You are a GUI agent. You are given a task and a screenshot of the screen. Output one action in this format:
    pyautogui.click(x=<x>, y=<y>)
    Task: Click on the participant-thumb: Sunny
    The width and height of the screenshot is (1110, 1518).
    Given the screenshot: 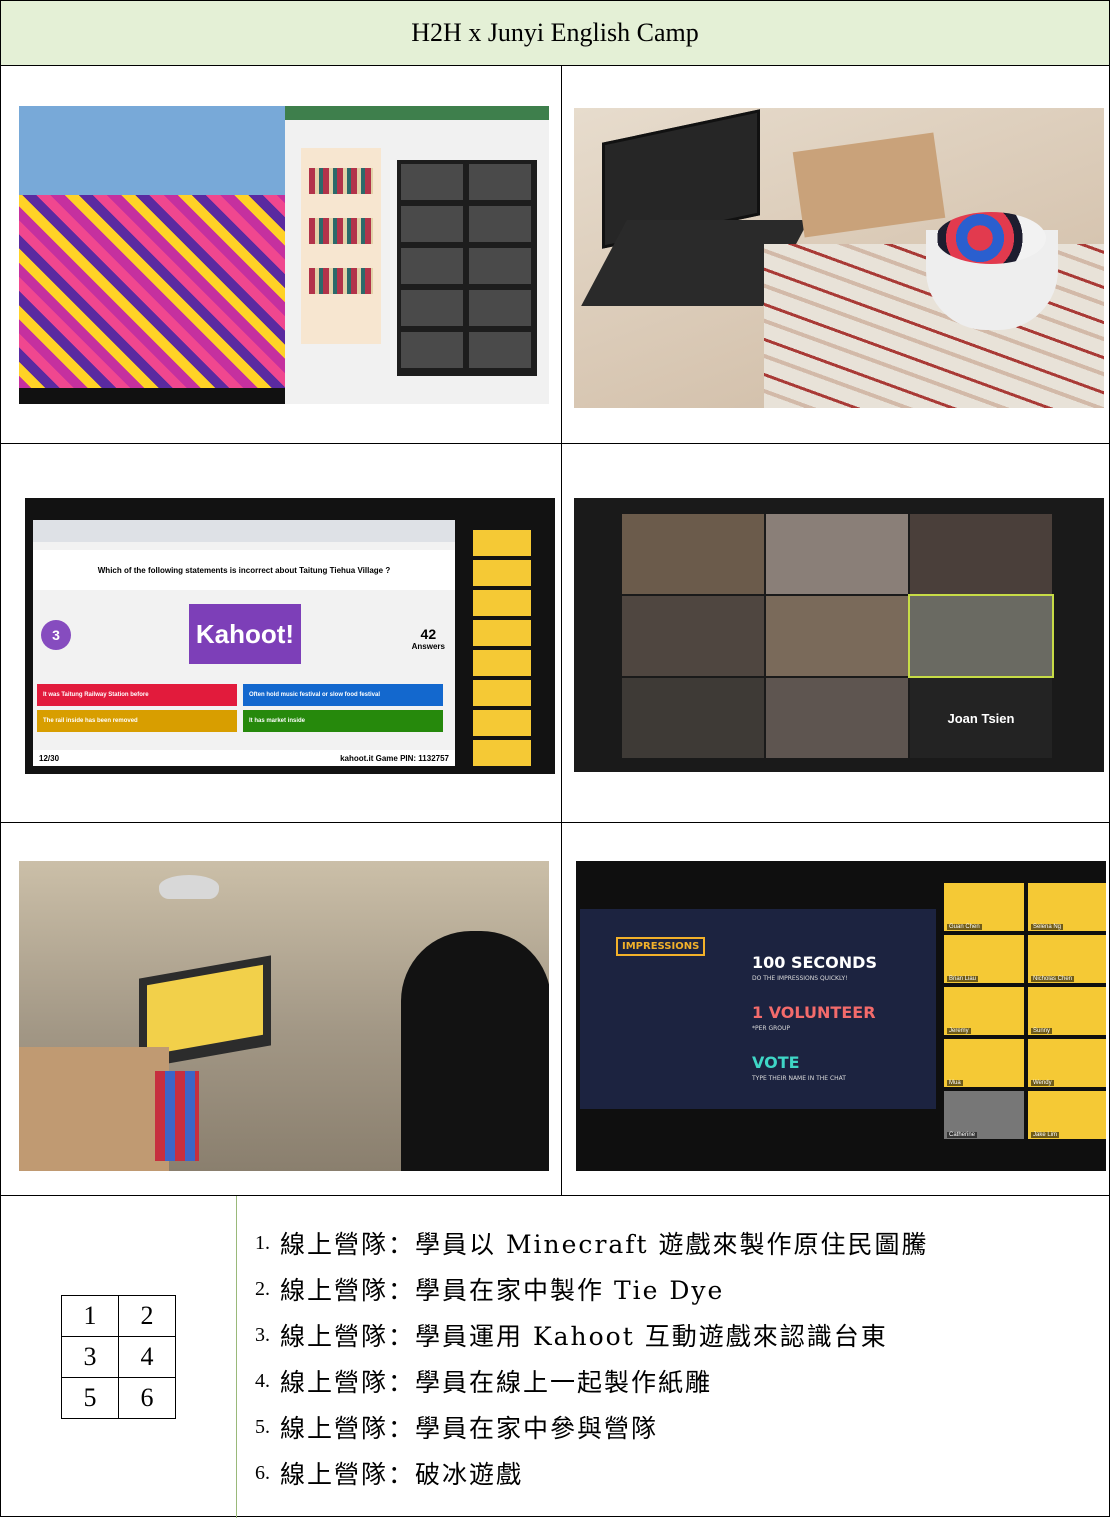 What is the action you would take?
    pyautogui.click(x=1067, y=1011)
    